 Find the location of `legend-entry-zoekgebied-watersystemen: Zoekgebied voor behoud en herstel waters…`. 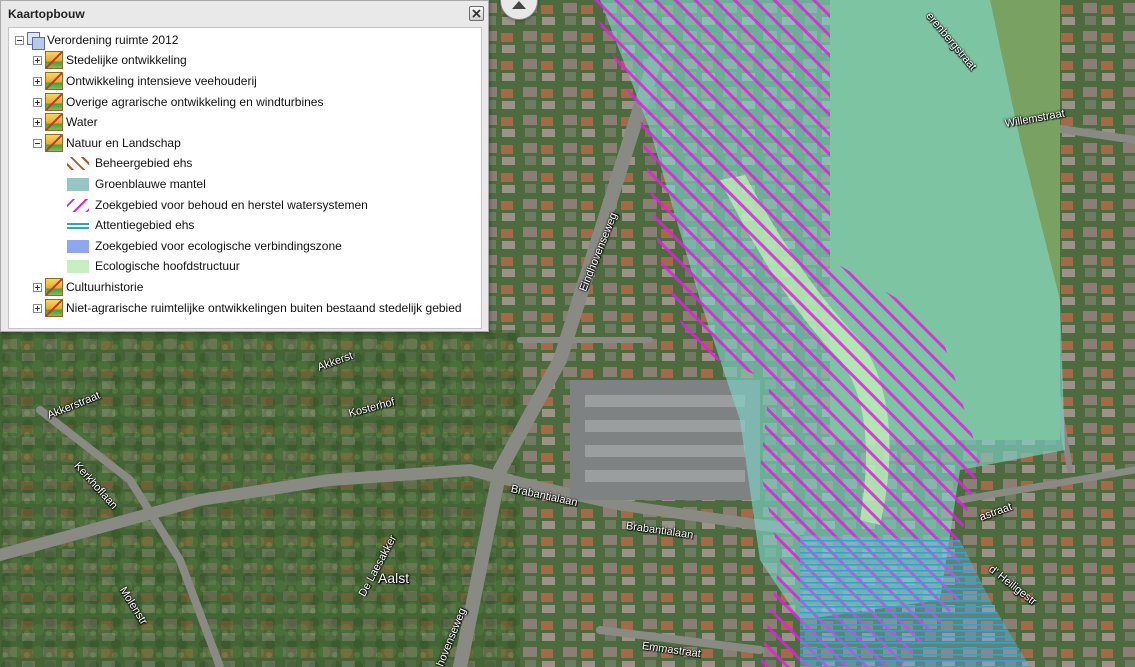

legend-entry-zoekgebied-watersystemen: Zoekgebied voor behoud en herstel waters… is located at coordinates (217, 205).